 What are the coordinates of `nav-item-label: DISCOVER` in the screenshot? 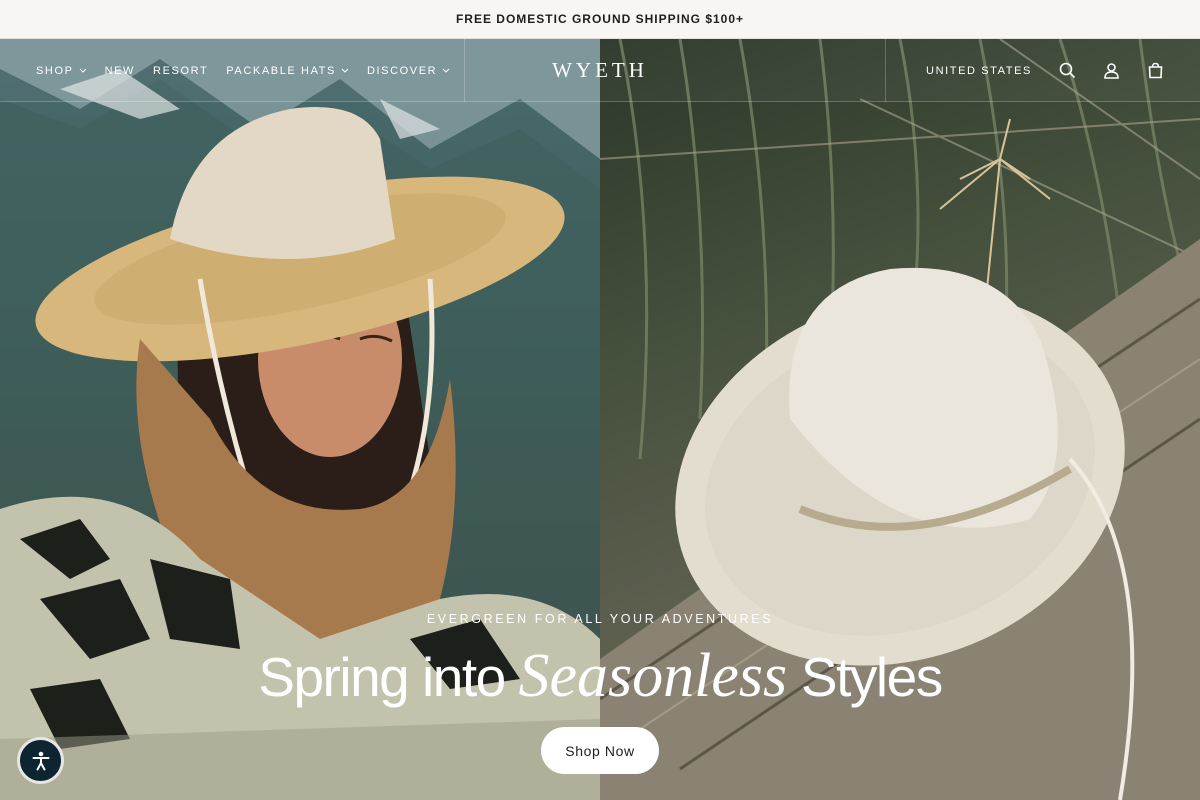 It's located at (402, 70).